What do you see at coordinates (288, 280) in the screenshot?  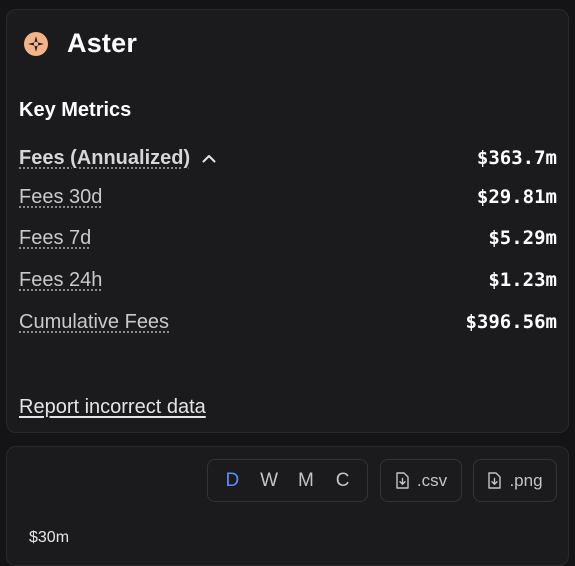 I see `metric-fees-24h: Fees 24h $1.23m` at bounding box center [288, 280].